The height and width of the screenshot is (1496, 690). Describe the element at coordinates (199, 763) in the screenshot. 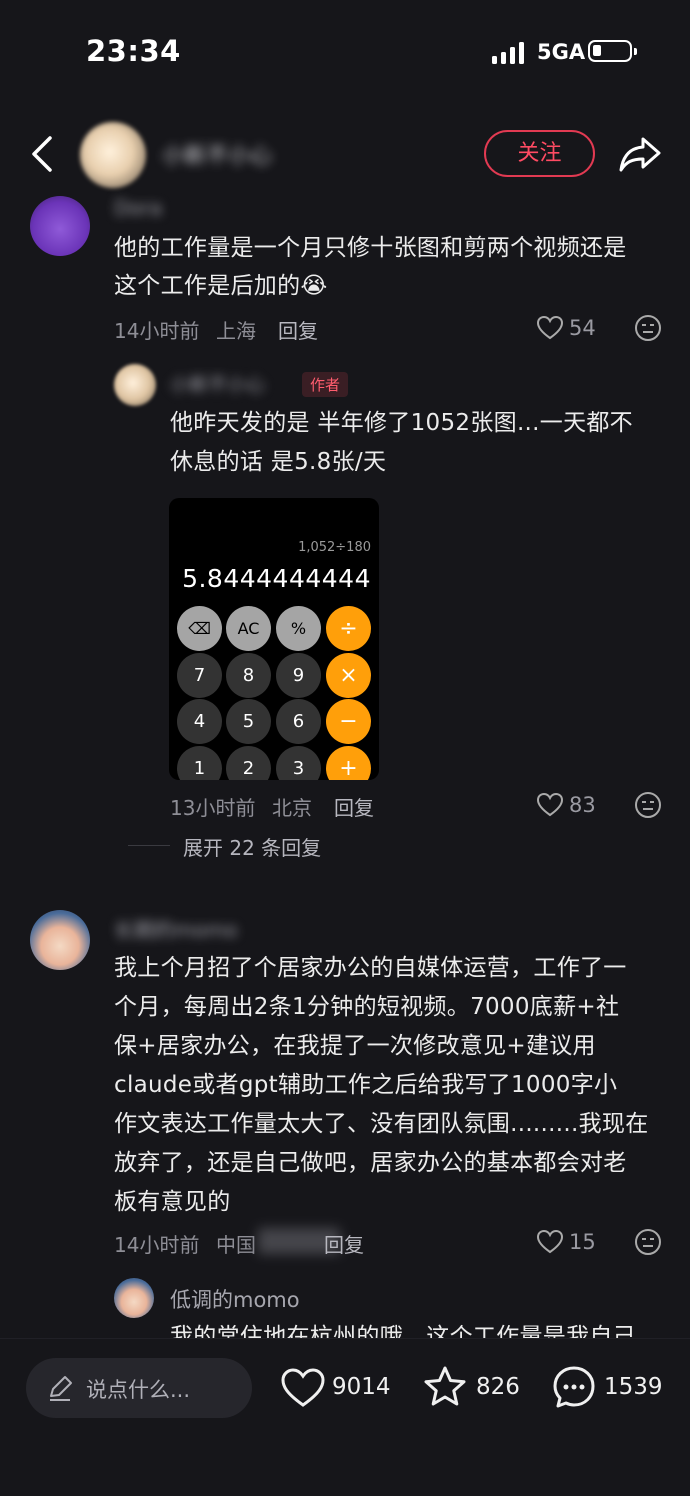

I see `calc-key: 1` at that location.